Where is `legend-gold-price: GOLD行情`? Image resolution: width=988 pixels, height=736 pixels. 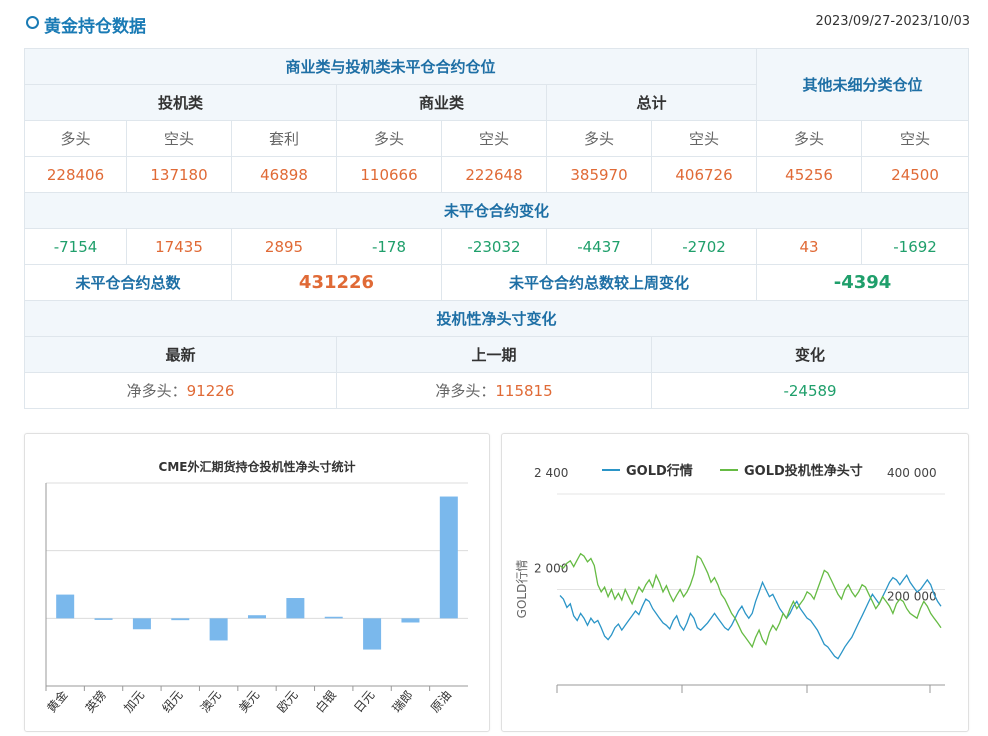
legend-gold-price: GOLD行情 is located at coordinates (647, 471).